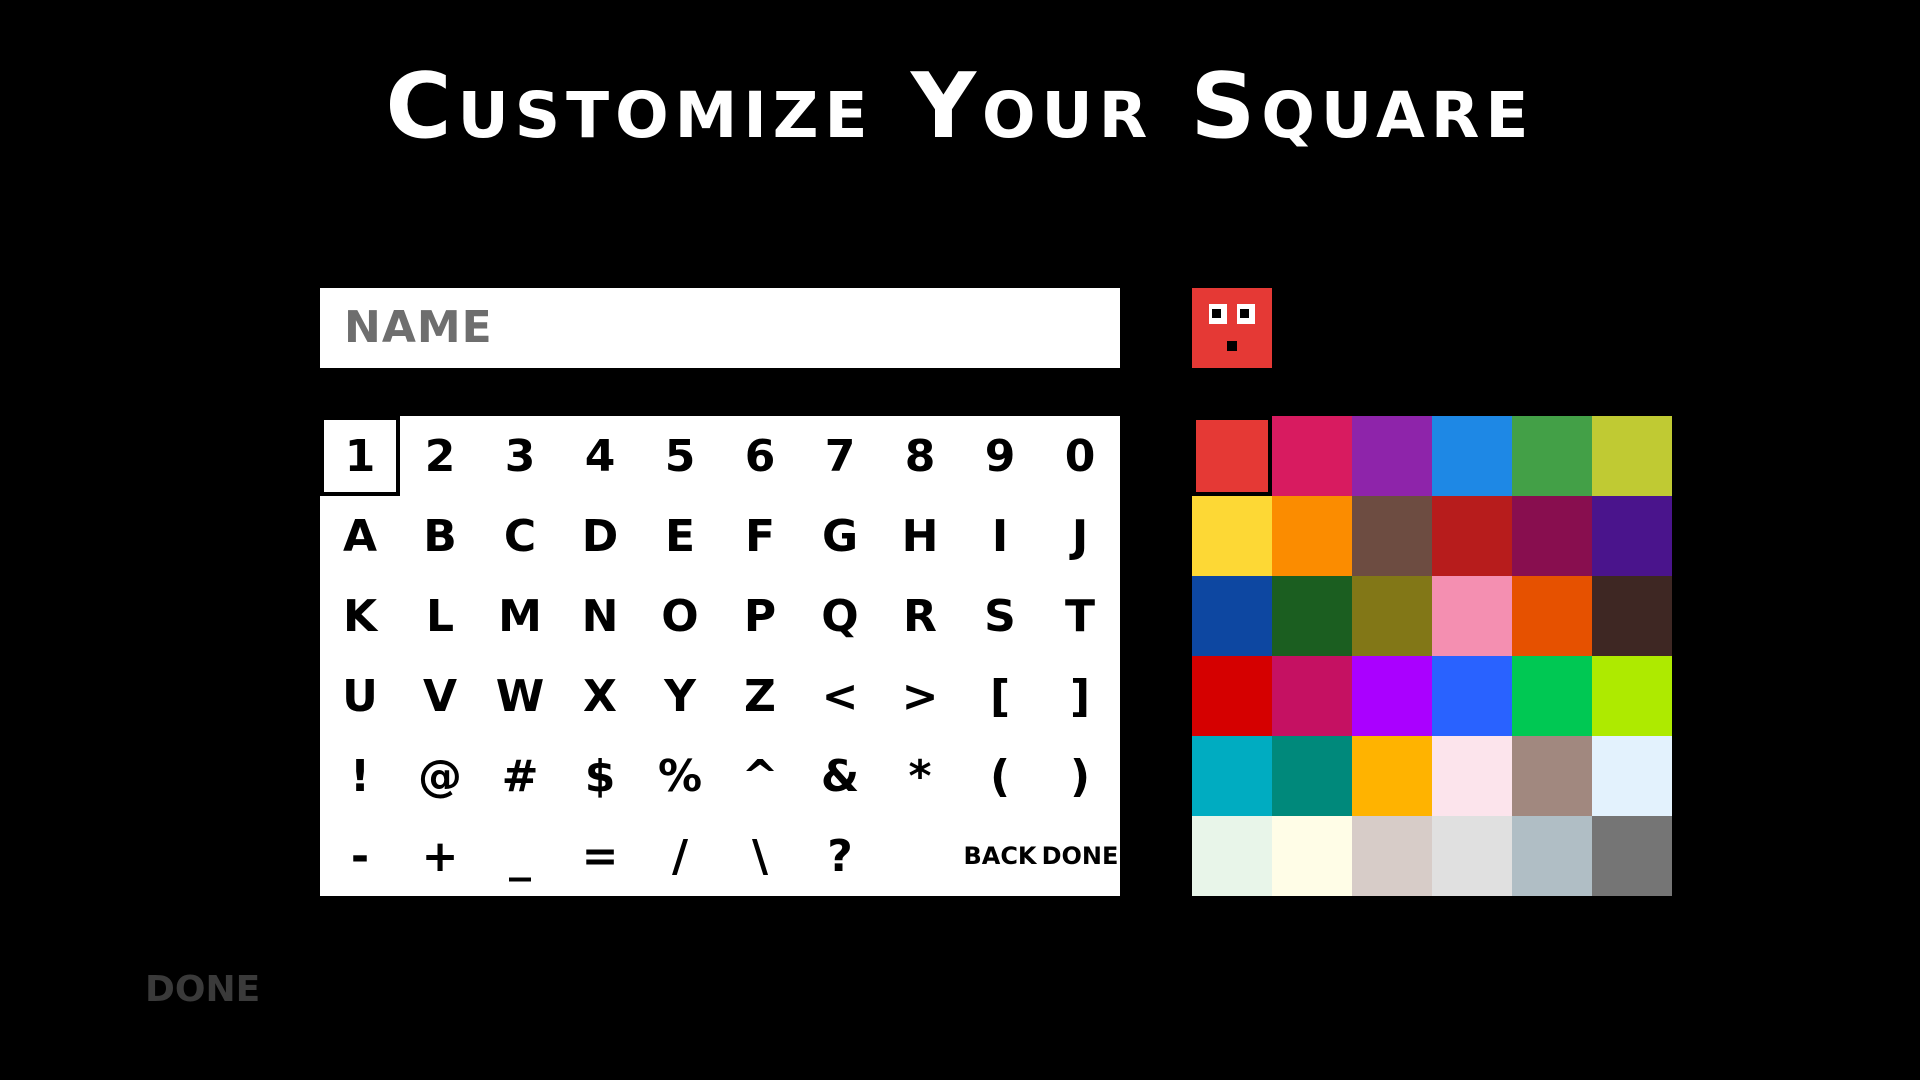 The width and height of the screenshot is (1920, 1080). I want to click on key-2-3: N, so click(600, 616).